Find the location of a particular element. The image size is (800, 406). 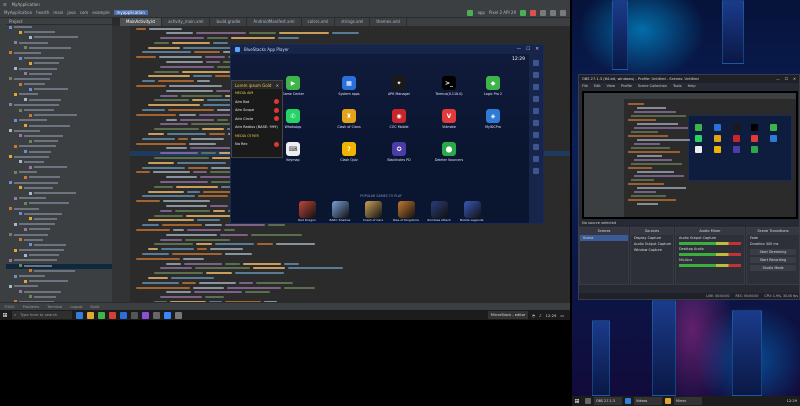

notification-icon: ▭ is located at coordinates (562, 315).